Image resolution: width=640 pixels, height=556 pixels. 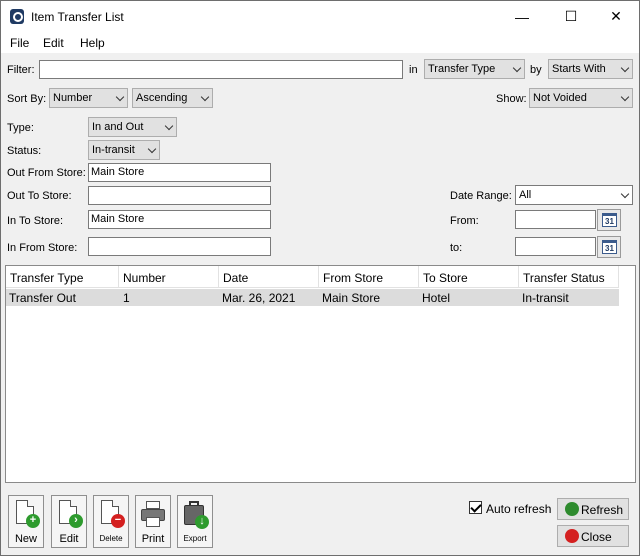 I want to click on out-to-store-label: Out To Store:, so click(x=39, y=196).